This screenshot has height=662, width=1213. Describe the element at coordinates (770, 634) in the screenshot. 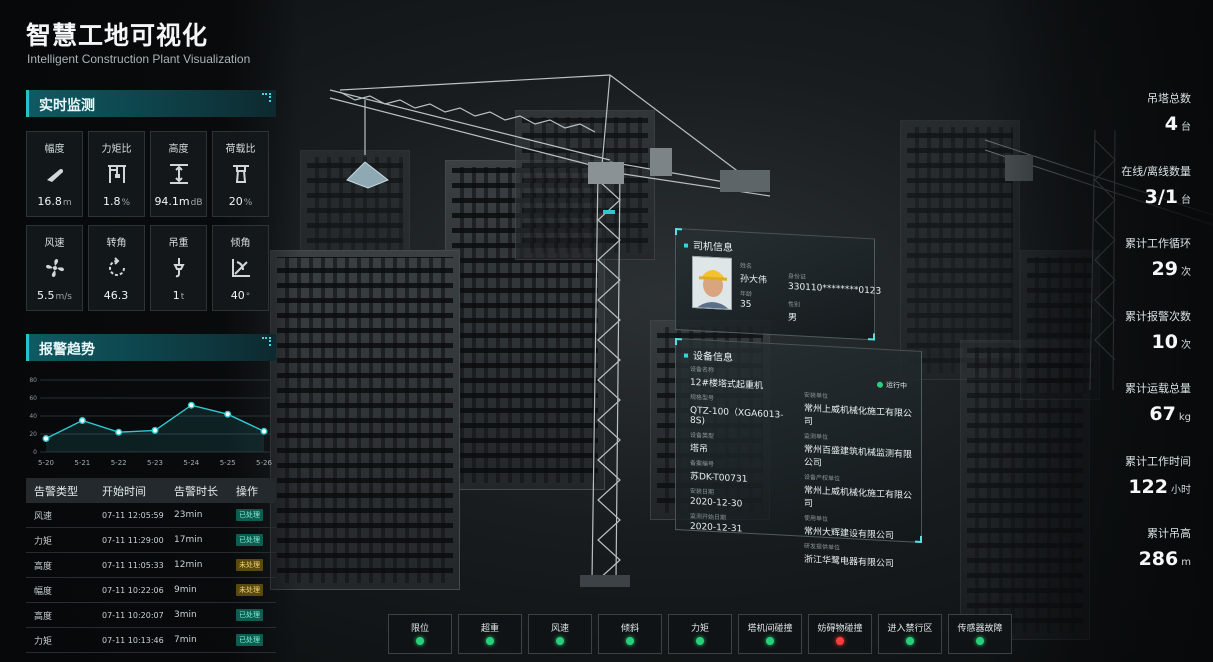

I see `status-indicator: 塔机间碰撞` at that location.